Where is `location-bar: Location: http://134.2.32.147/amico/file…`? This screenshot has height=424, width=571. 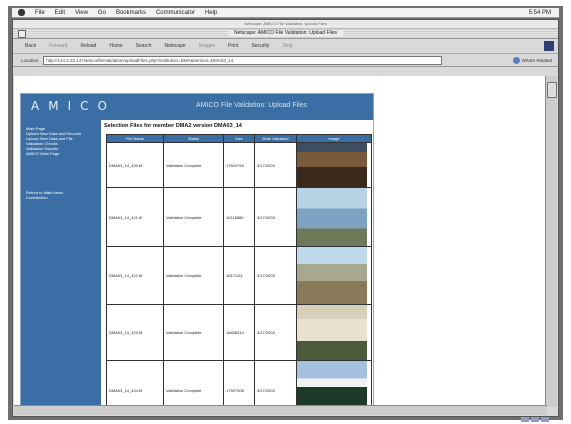 location-bar: Location: http://134.2.32.147/amico/file… is located at coordinates (285, 60).